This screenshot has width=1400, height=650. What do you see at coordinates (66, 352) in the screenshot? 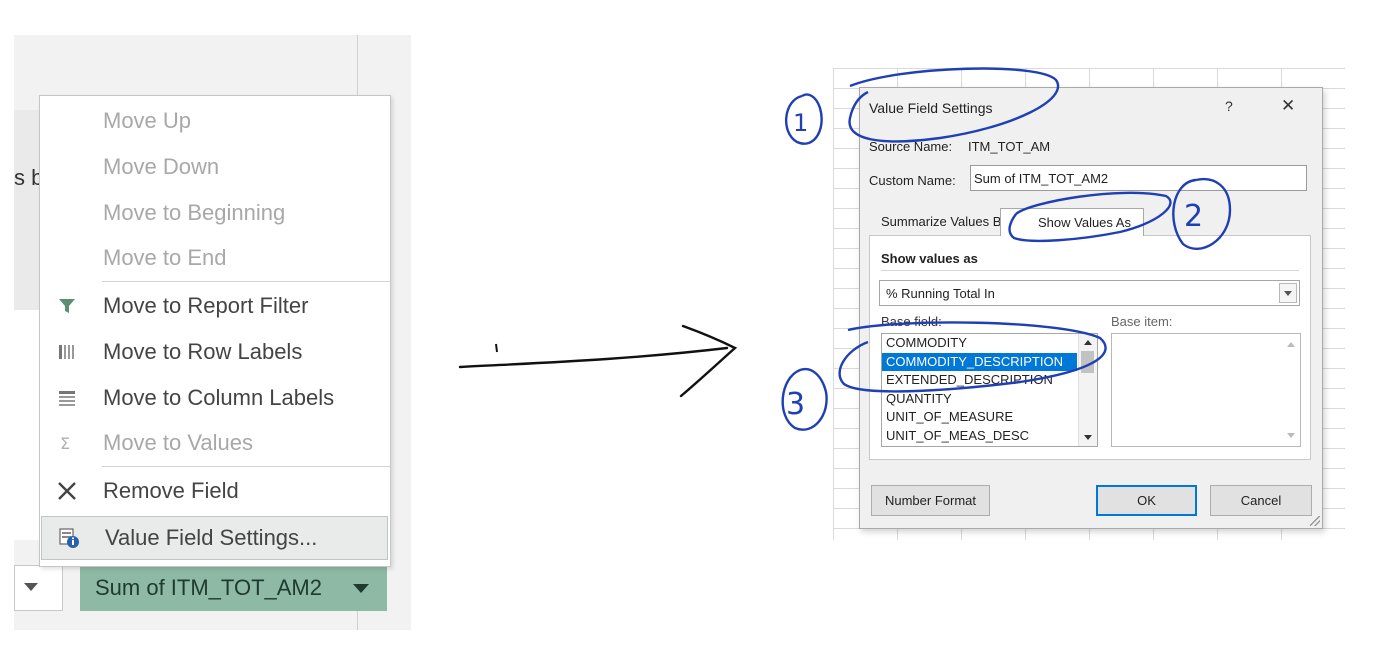
I see `row-labels-icon` at bounding box center [66, 352].